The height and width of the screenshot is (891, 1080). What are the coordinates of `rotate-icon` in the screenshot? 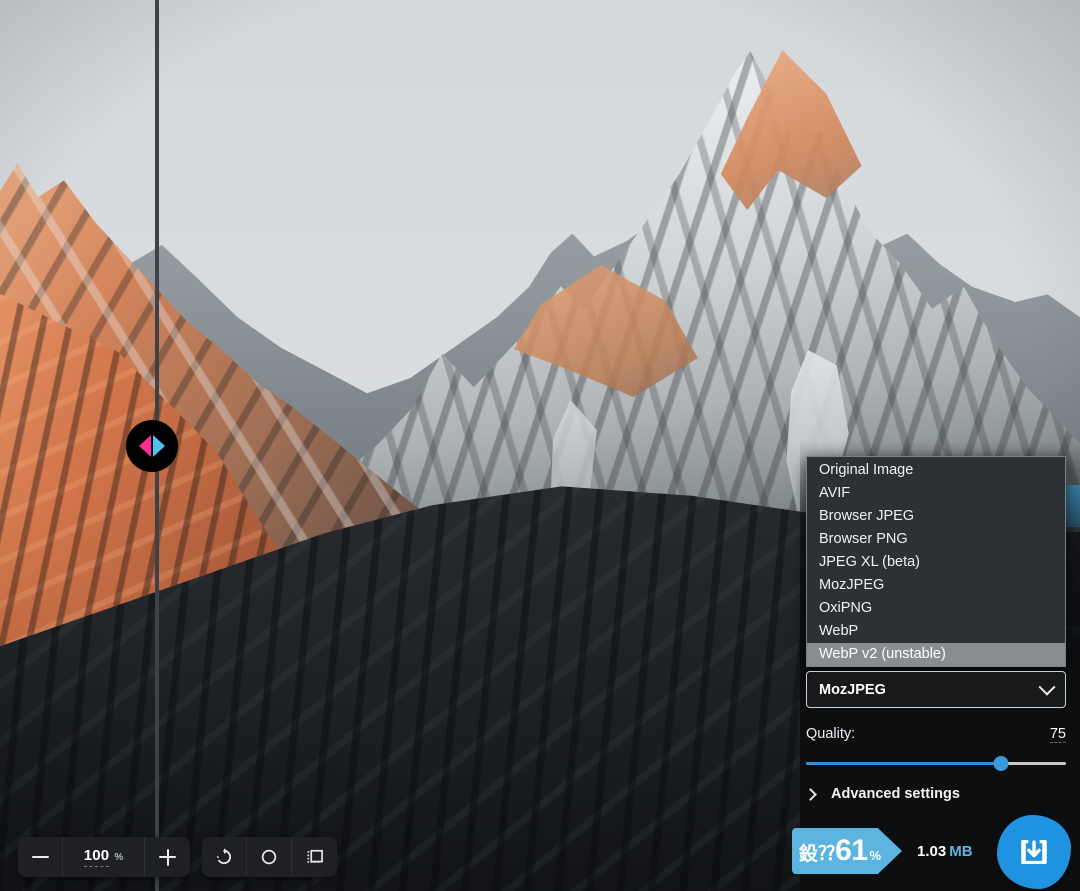 It's located at (224, 856).